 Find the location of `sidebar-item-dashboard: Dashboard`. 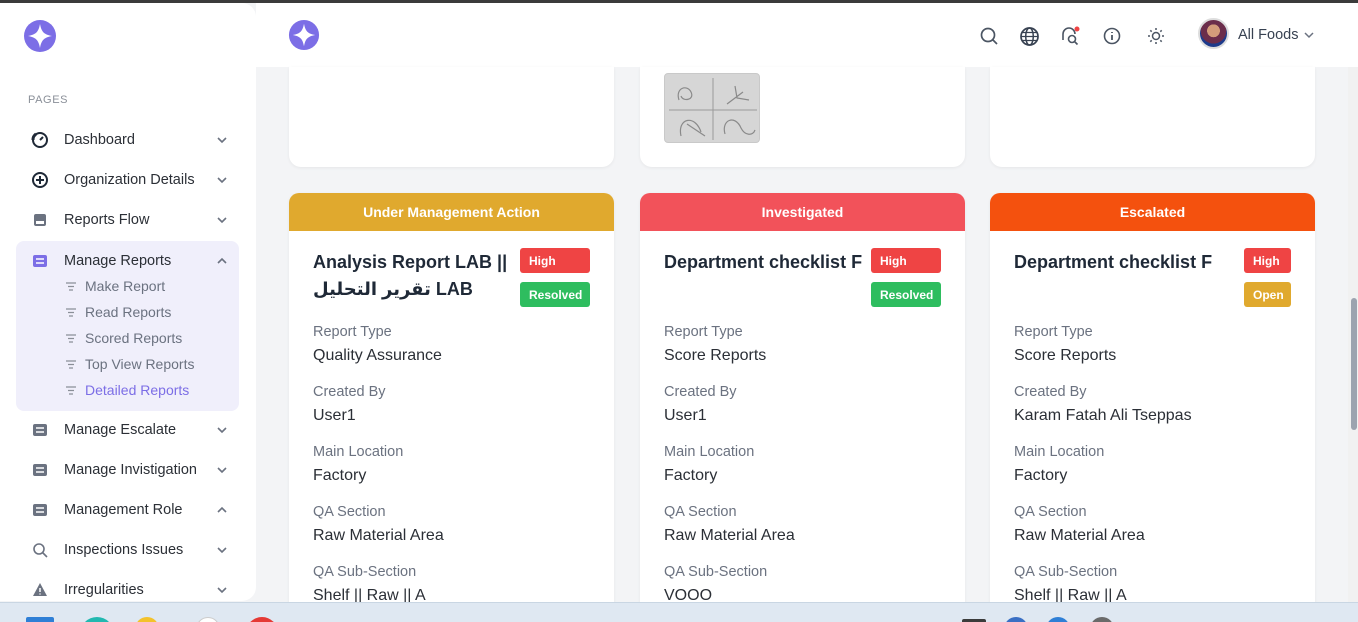

sidebar-item-dashboard: Dashboard is located at coordinates (127, 140).